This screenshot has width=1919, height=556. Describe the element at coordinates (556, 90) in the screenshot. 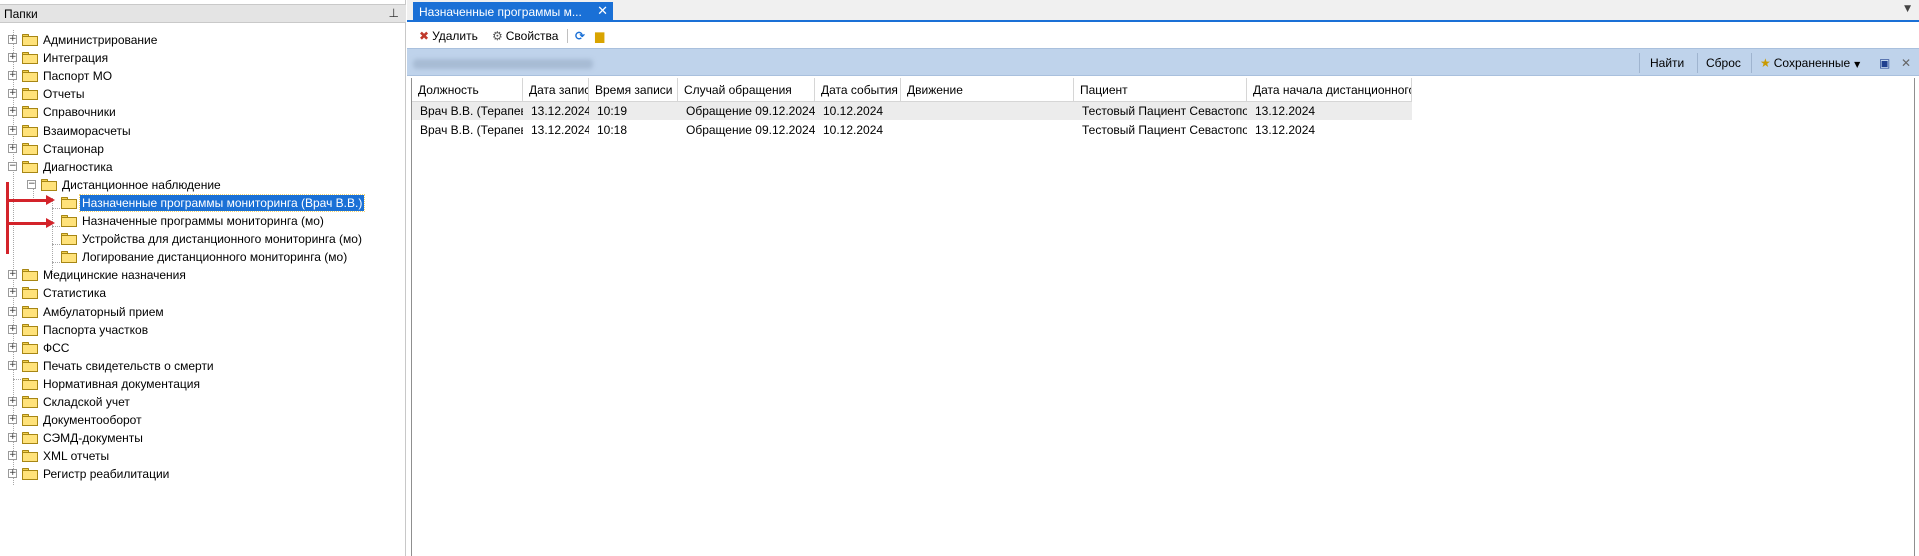

I see `column-header: Дата записи` at that location.